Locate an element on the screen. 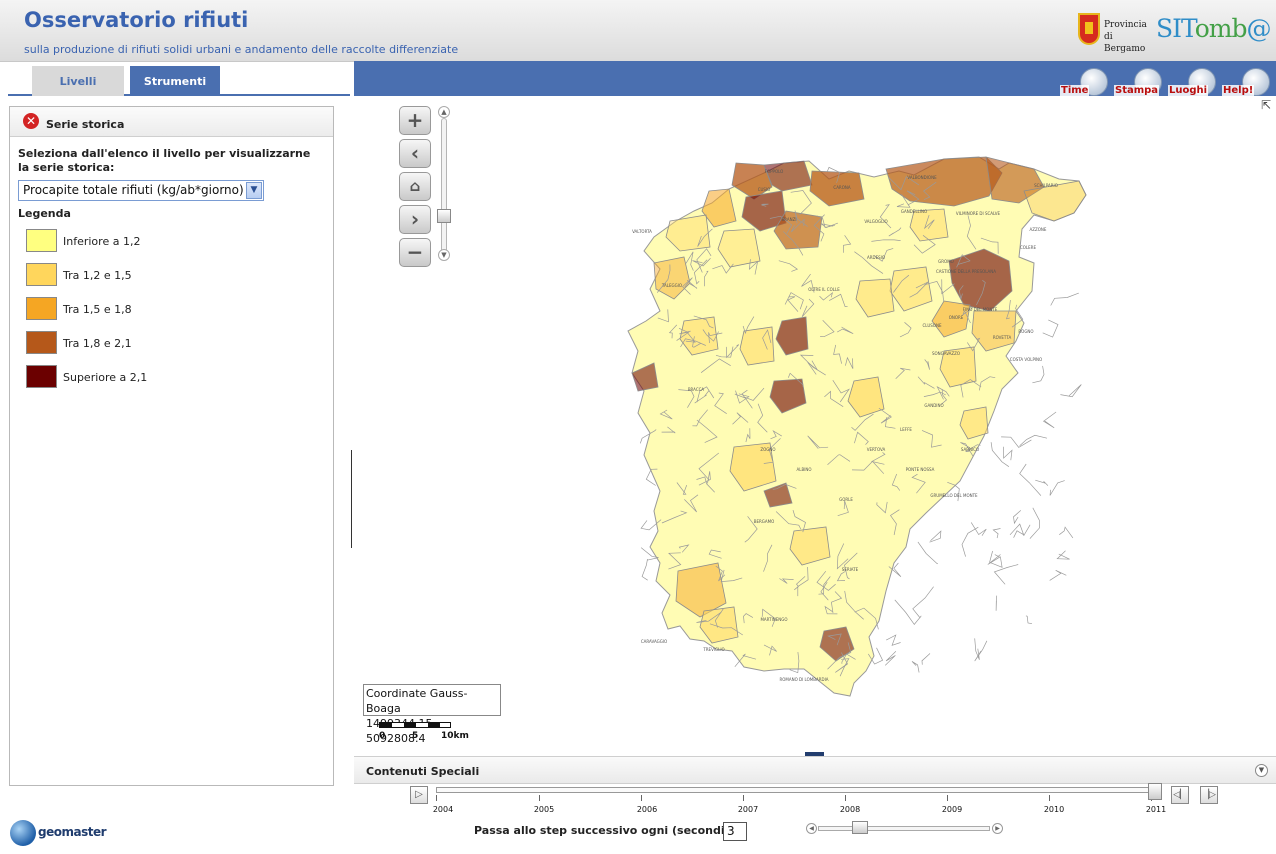 This screenshot has height=854, width=1276. speed-slider-left-icon: ◀ is located at coordinates (811, 828).